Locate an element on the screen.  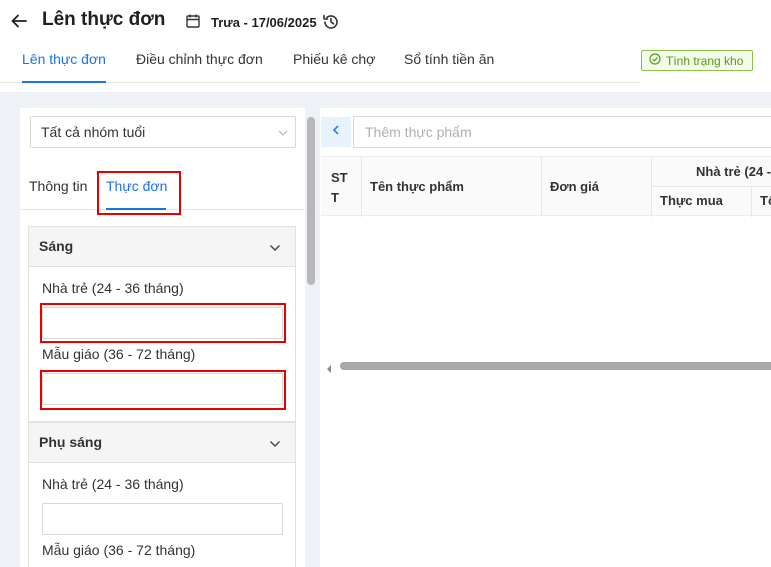
col-header-don-gia: Đơn giá is located at coordinates (574, 186).